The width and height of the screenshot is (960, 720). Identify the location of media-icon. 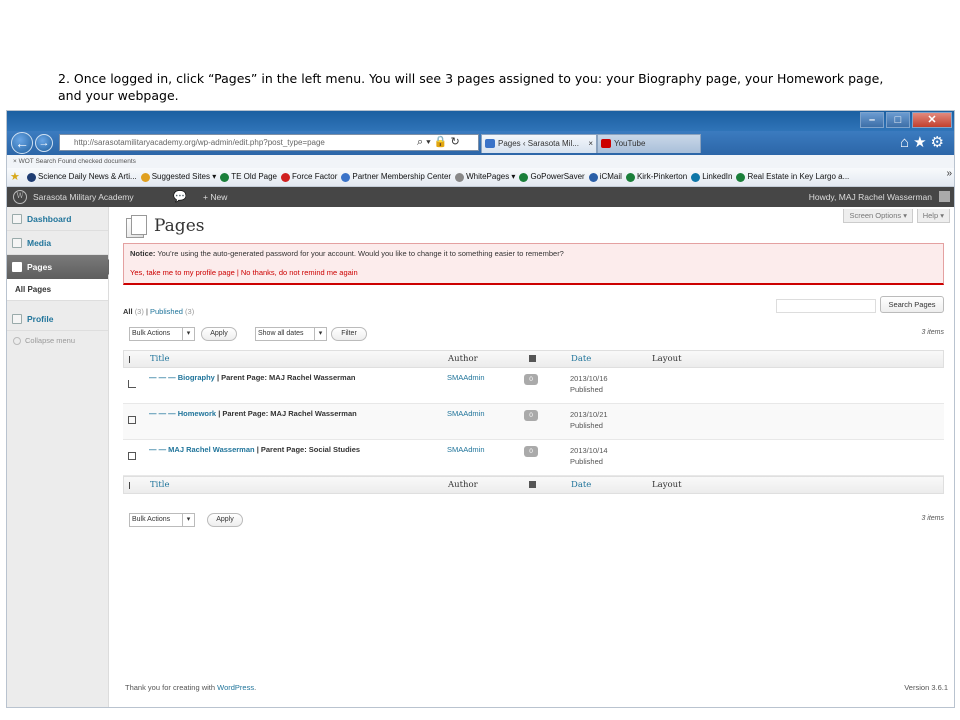
(17, 243).